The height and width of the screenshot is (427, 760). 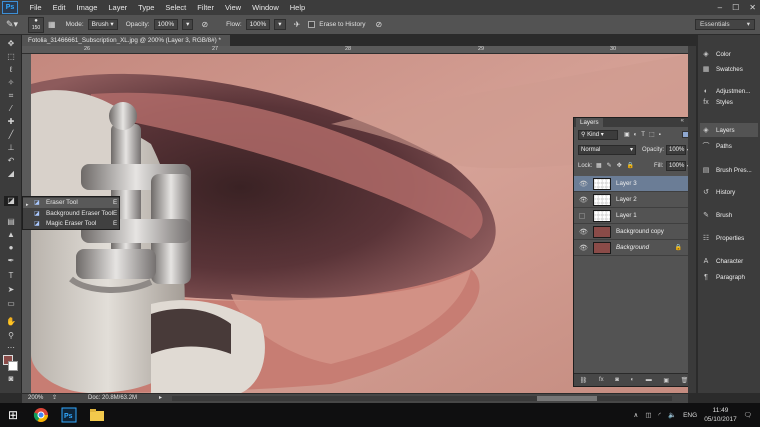 What do you see at coordinates (97, 415) in the screenshot?
I see `file-explorer-icon` at bounding box center [97, 415].